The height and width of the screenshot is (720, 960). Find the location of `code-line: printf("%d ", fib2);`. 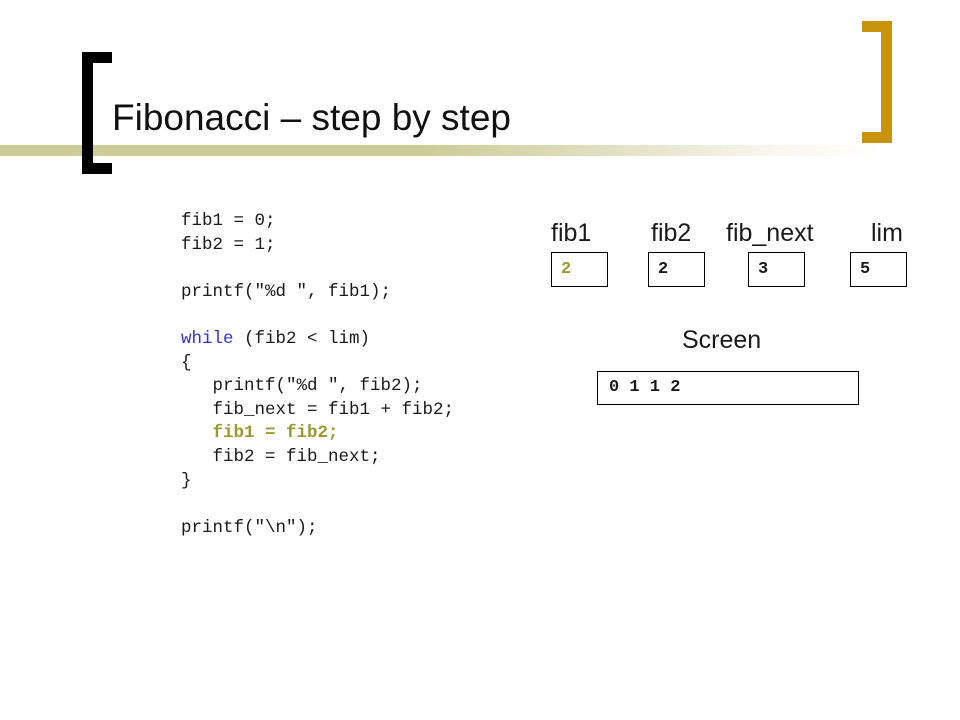

code-line: printf("%d ", fib2); is located at coordinates (317, 387).